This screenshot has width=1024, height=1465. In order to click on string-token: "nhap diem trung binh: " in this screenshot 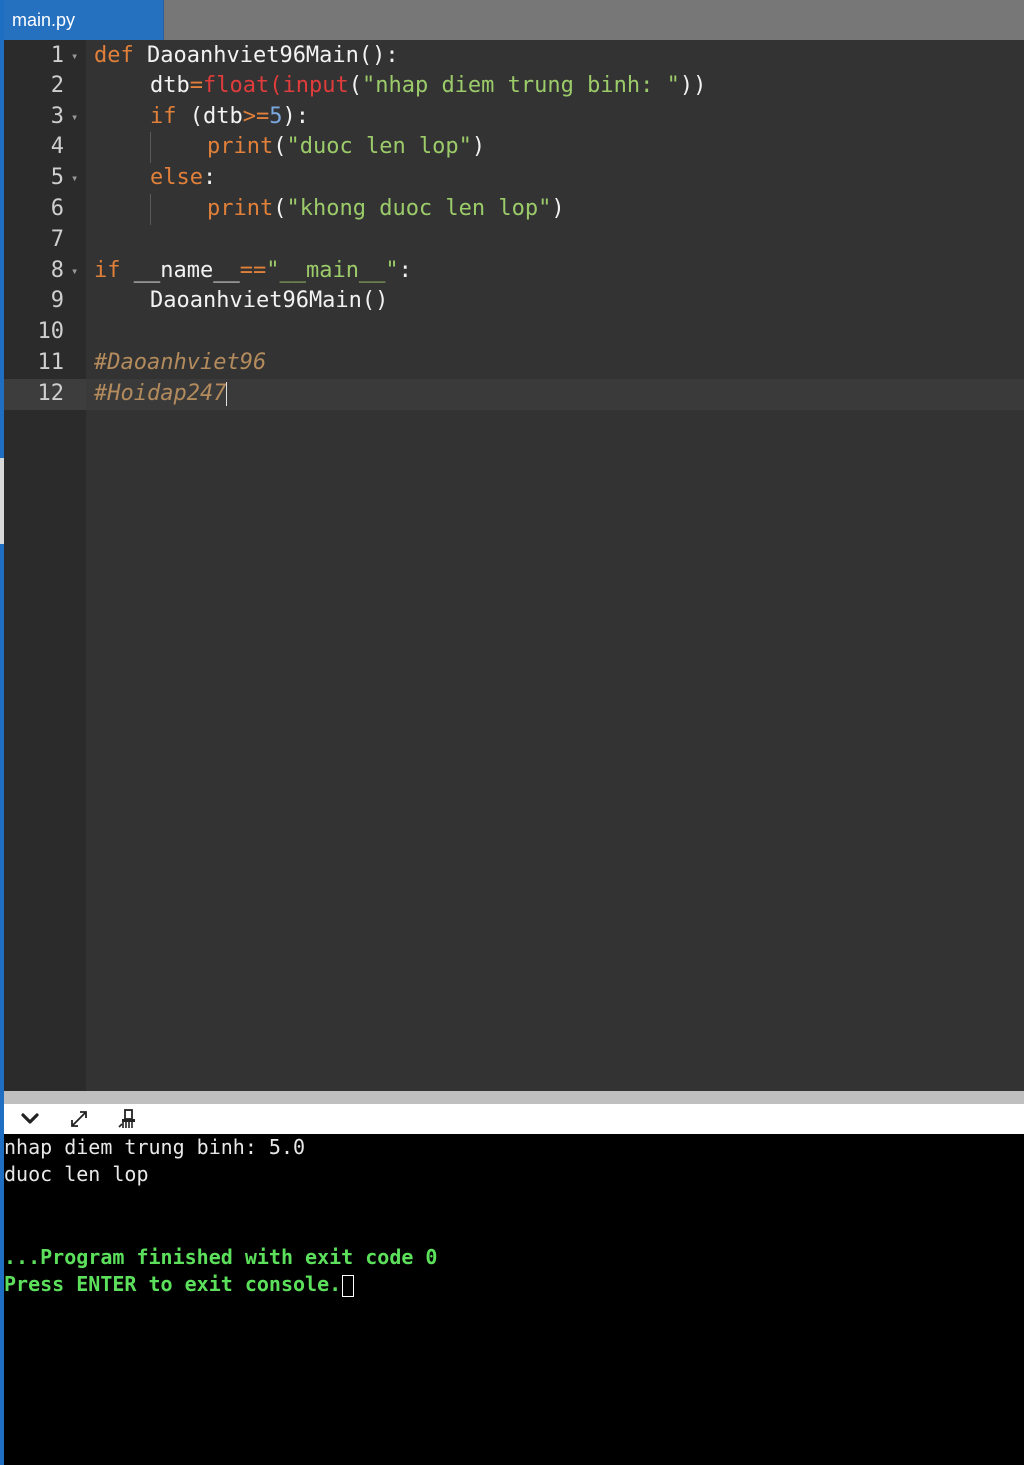, I will do `click(520, 85)`.